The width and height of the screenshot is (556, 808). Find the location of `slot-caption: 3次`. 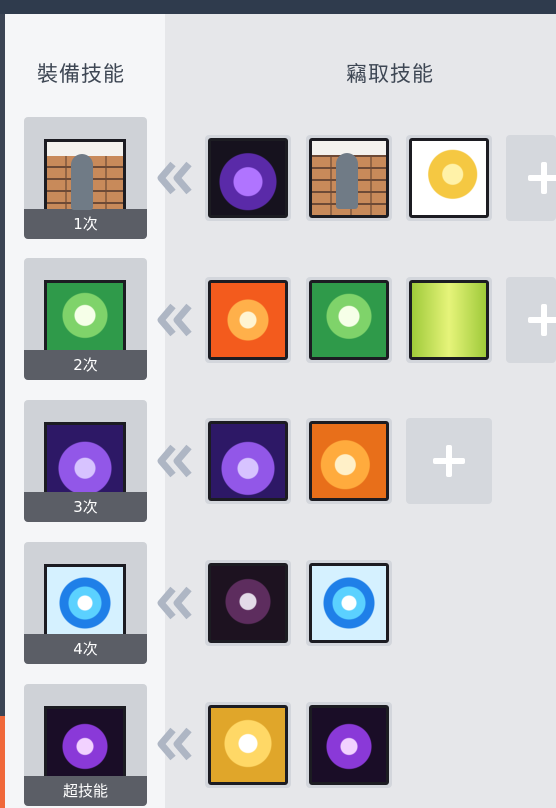

slot-caption: 3次 is located at coordinates (85, 507).